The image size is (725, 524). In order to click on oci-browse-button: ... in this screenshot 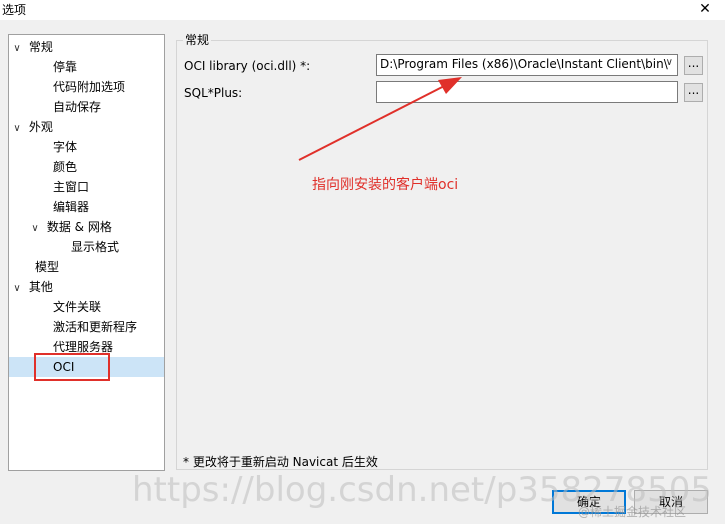, I will do `click(693, 65)`.